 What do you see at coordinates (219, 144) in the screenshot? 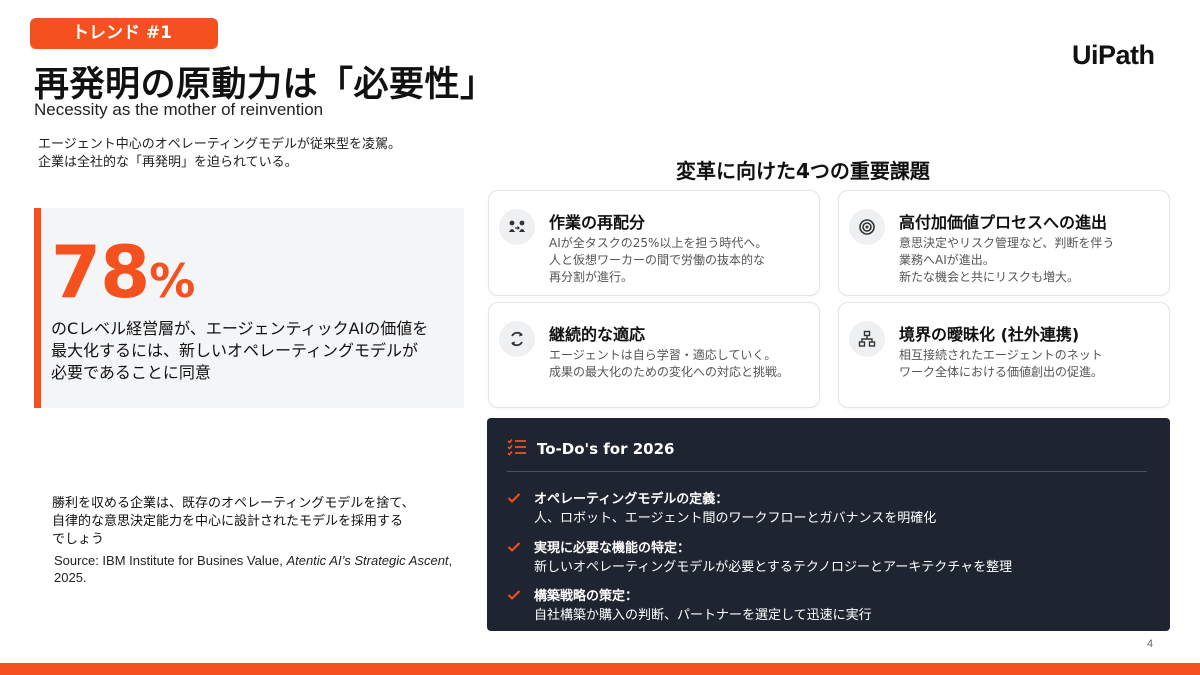
I see `intro-line-1: エージェント中心のオペレーティングモデルが従来型を凌駕。` at bounding box center [219, 144].